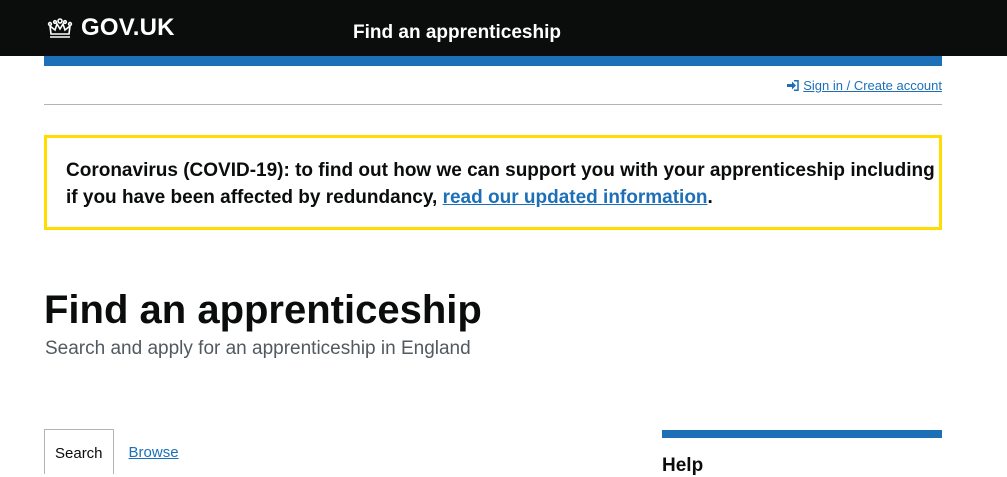 This screenshot has width=1007, height=477. What do you see at coordinates (457, 33) in the screenshot?
I see `service-name-link: Find an apprenticeship` at bounding box center [457, 33].